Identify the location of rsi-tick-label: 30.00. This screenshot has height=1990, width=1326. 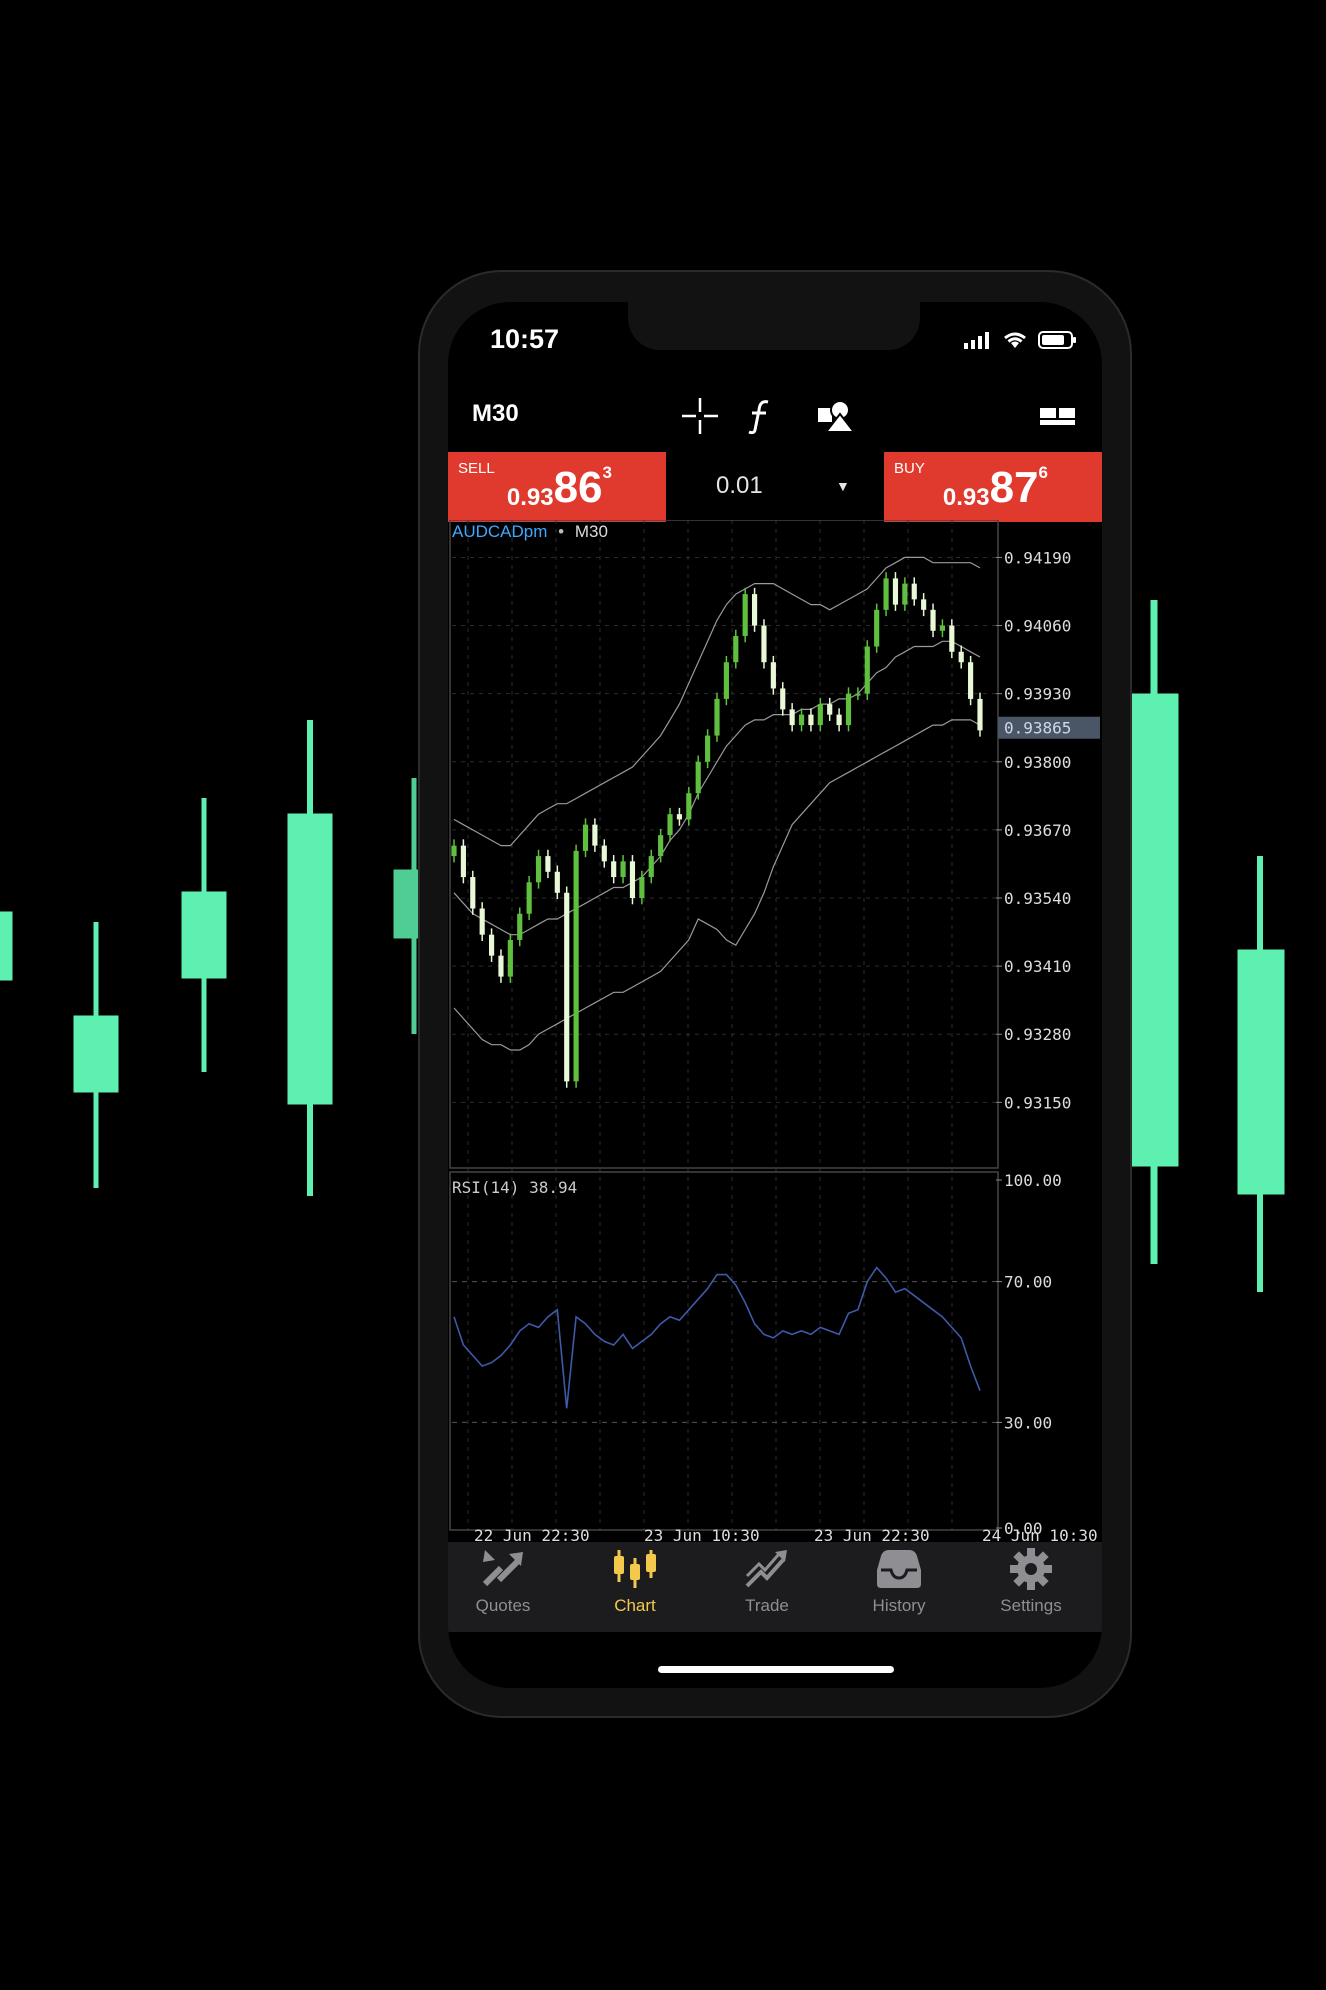
(1028, 1422).